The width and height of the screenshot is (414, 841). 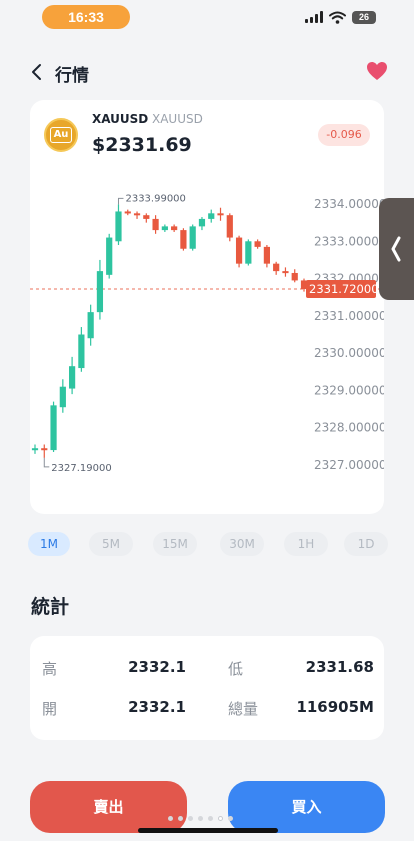 What do you see at coordinates (207, 72) in the screenshot?
I see `nav-bar: 行情` at bounding box center [207, 72].